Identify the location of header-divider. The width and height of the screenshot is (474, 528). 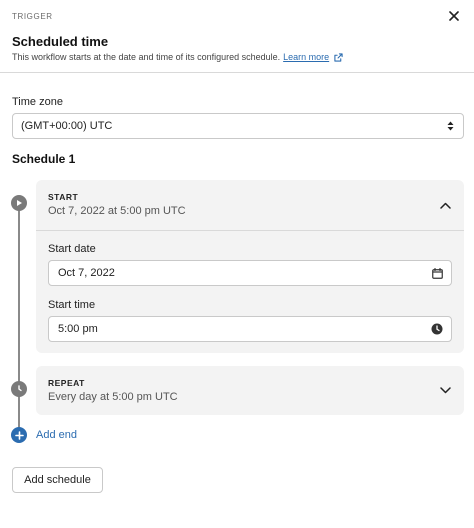
(237, 72).